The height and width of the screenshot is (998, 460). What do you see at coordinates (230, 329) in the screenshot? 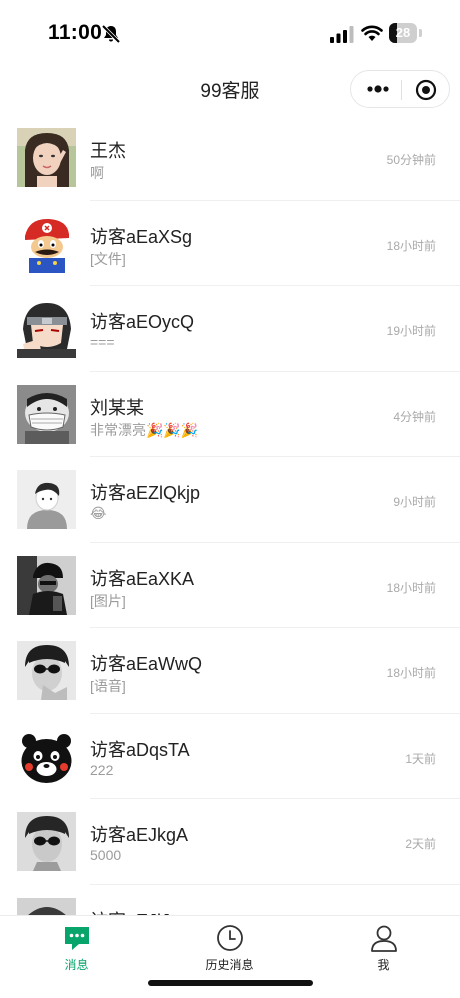
I see `chat-list-item: 访客aEOycQ === 19小时前` at bounding box center [230, 329].